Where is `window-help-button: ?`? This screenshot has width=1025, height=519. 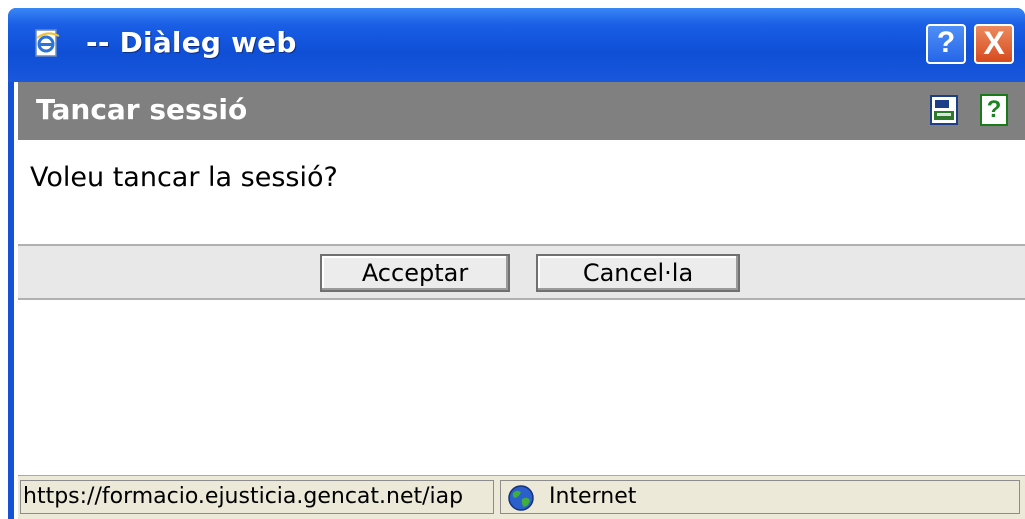
window-help-button: ? is located at coordinates (946, 44).